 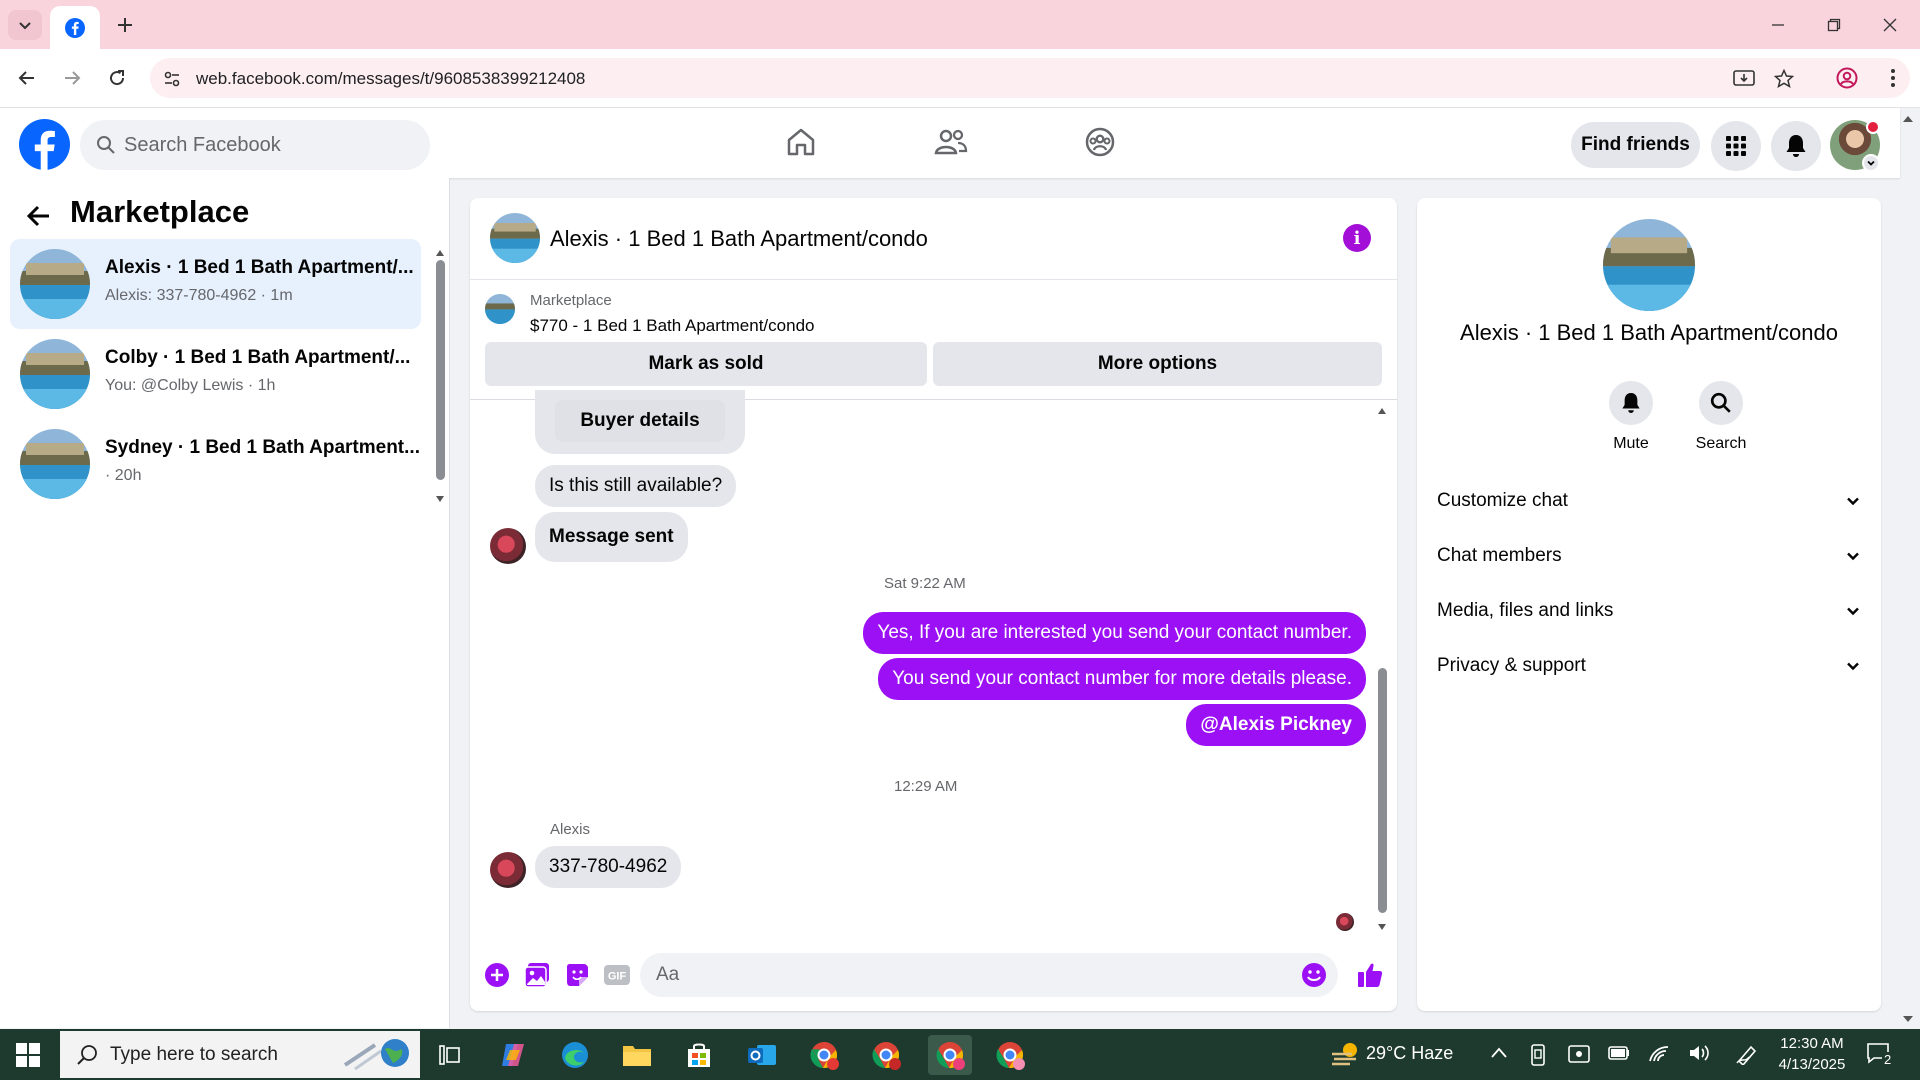 I want to click on microsoft-store-icon, so click(x=699, y=1055).